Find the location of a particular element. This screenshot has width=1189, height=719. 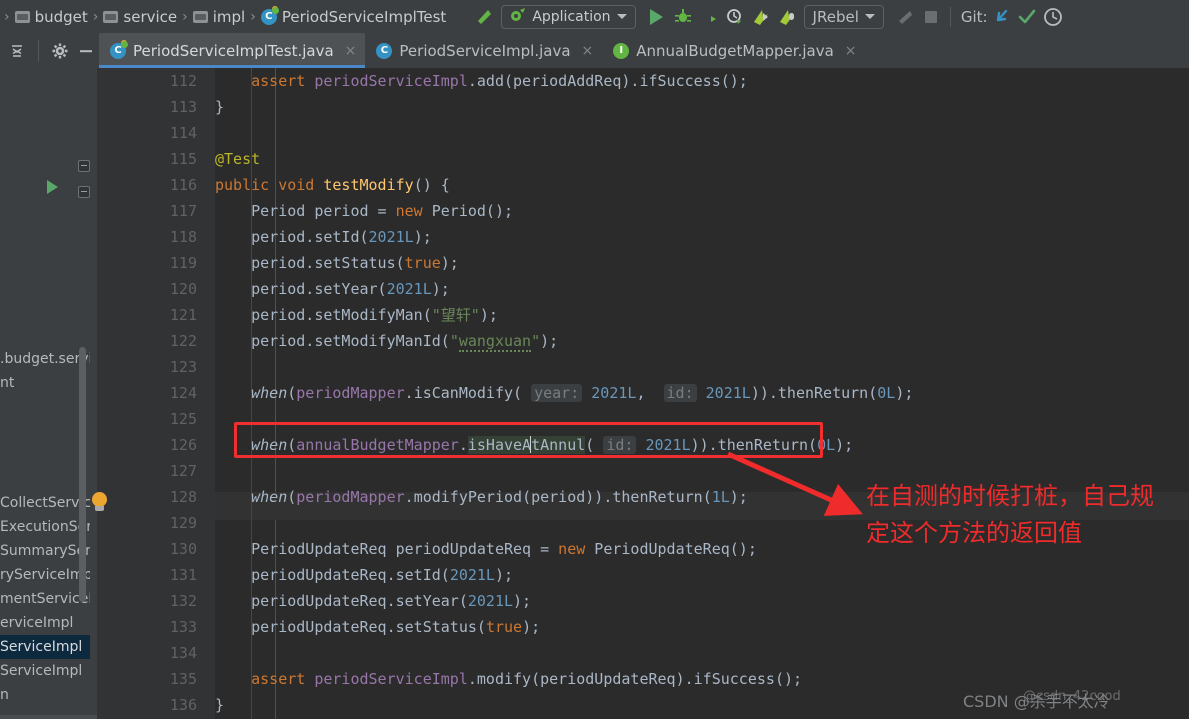

run-config-label: Application is located at coordinates (571, 16).